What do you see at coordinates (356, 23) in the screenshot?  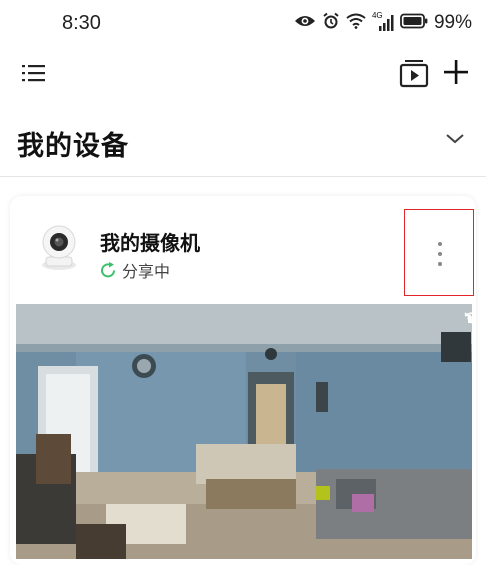 I see `wifi-status-icon` at bounding box center [356, 23].